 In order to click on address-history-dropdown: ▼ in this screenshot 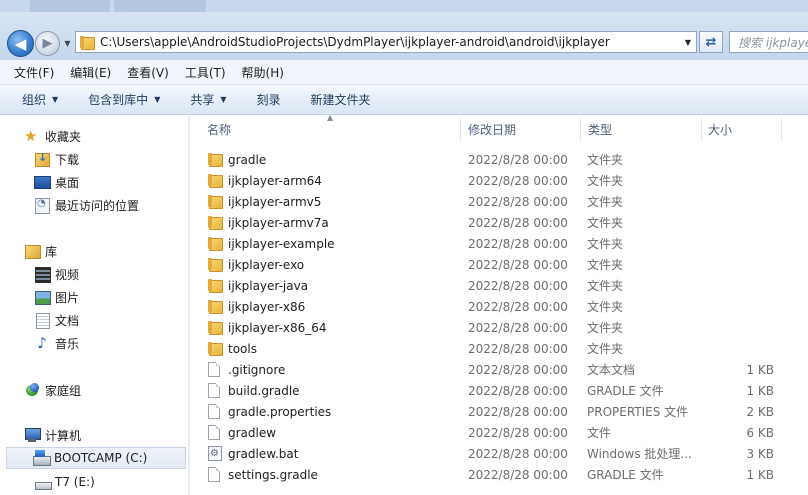, I will do `click(688, 42)`.